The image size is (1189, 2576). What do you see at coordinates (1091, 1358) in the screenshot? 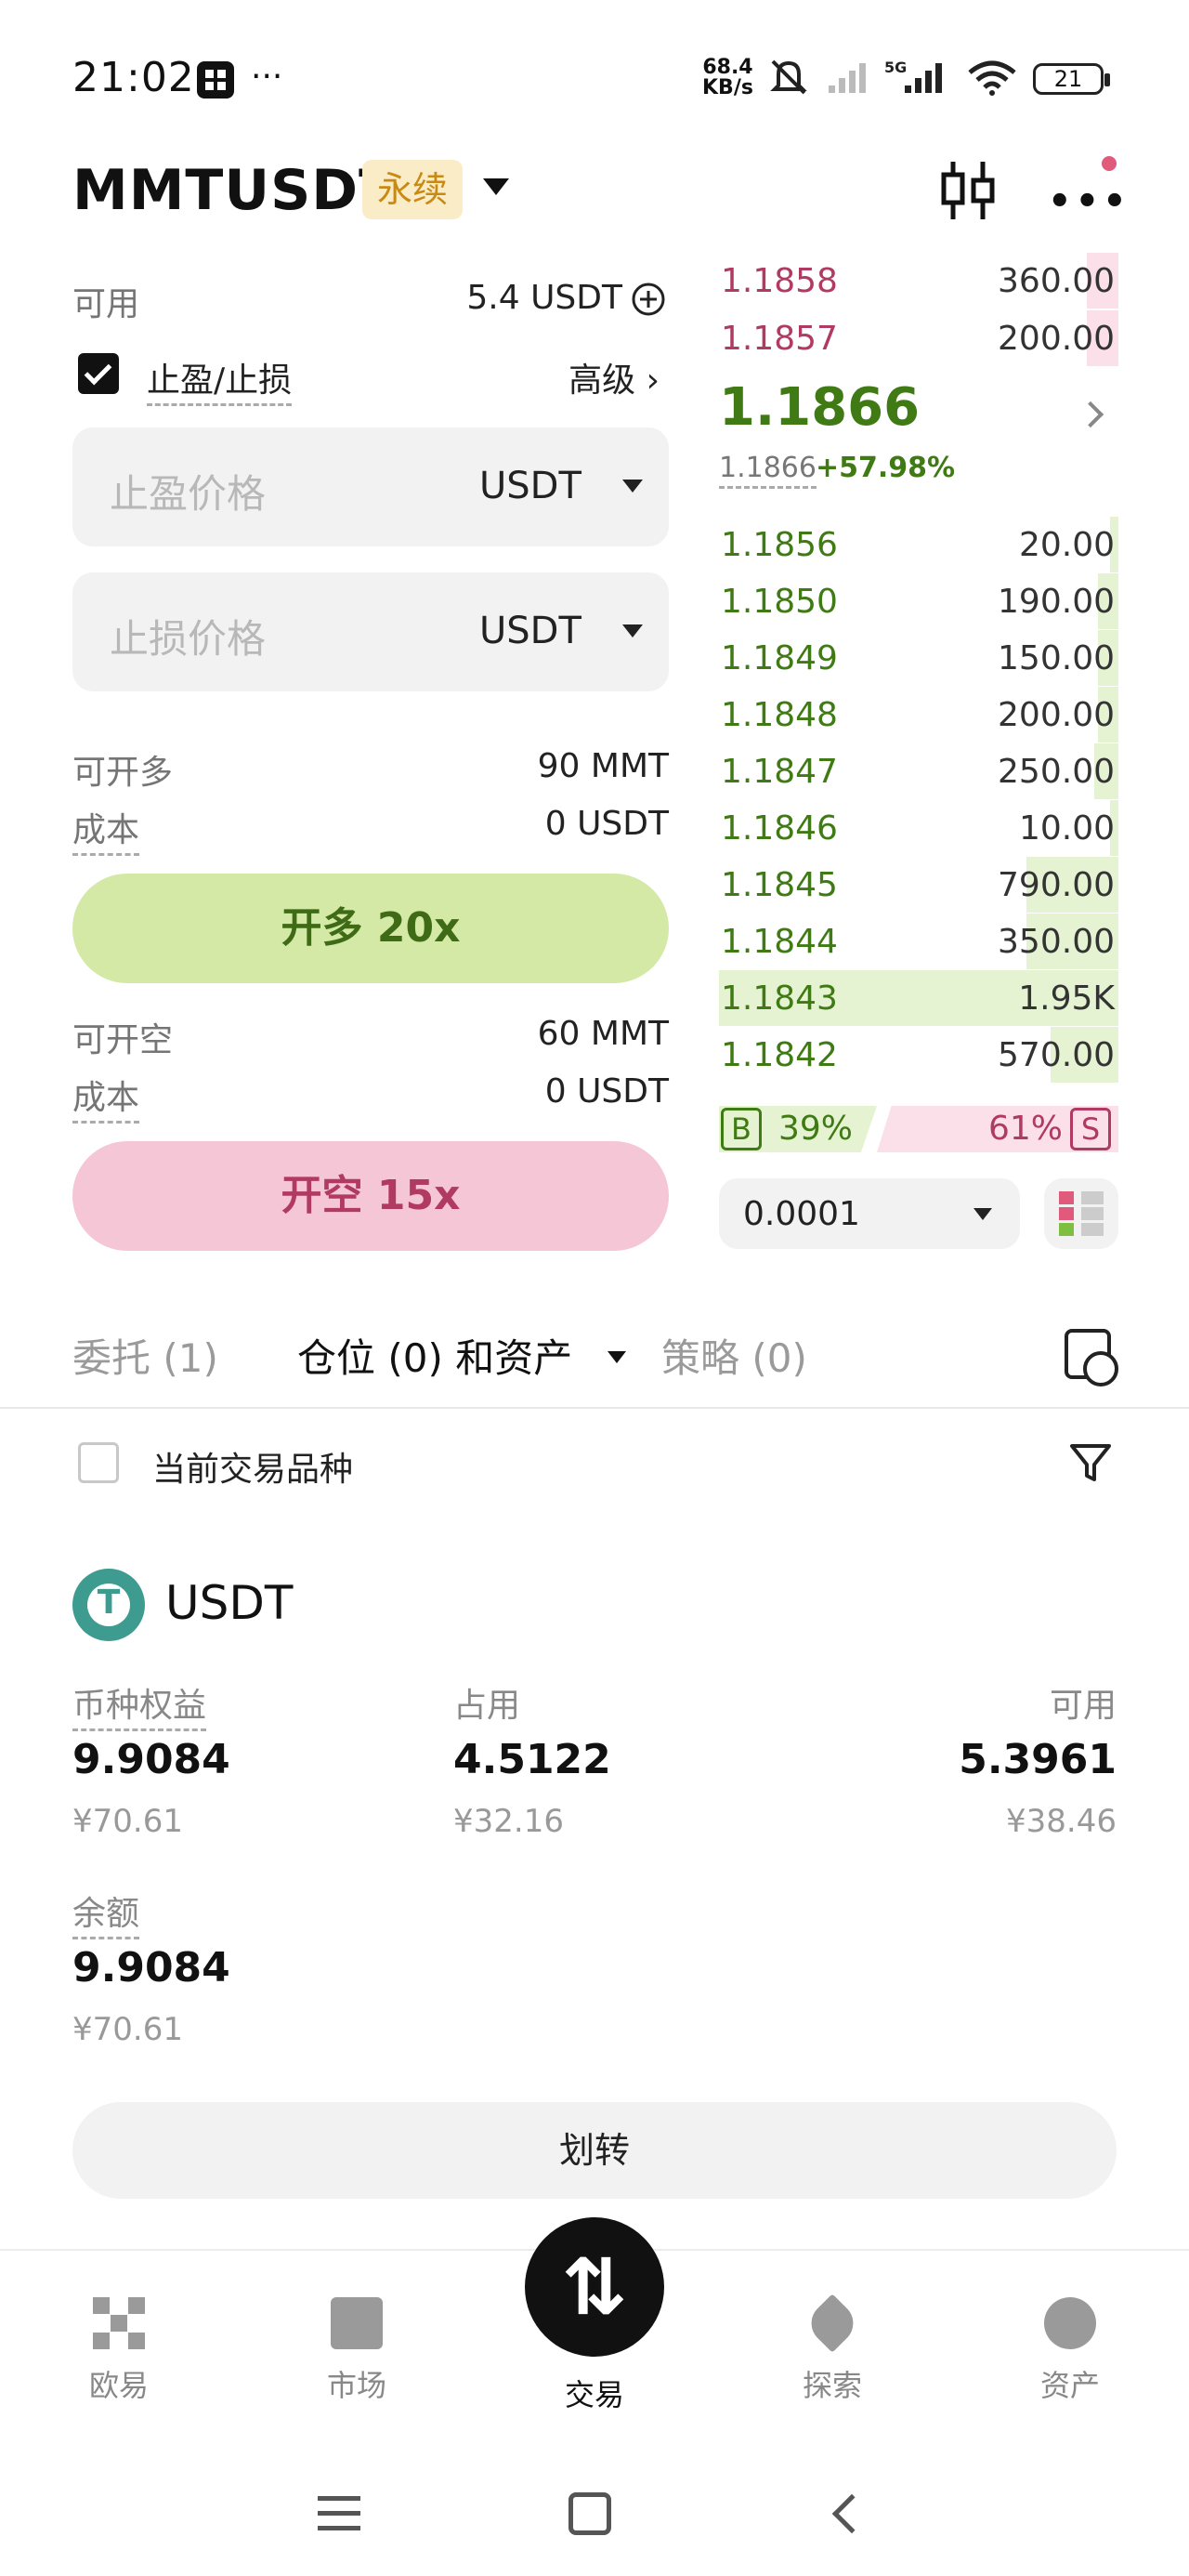
I see `history-icon` at bounding box center [1091, 1358].